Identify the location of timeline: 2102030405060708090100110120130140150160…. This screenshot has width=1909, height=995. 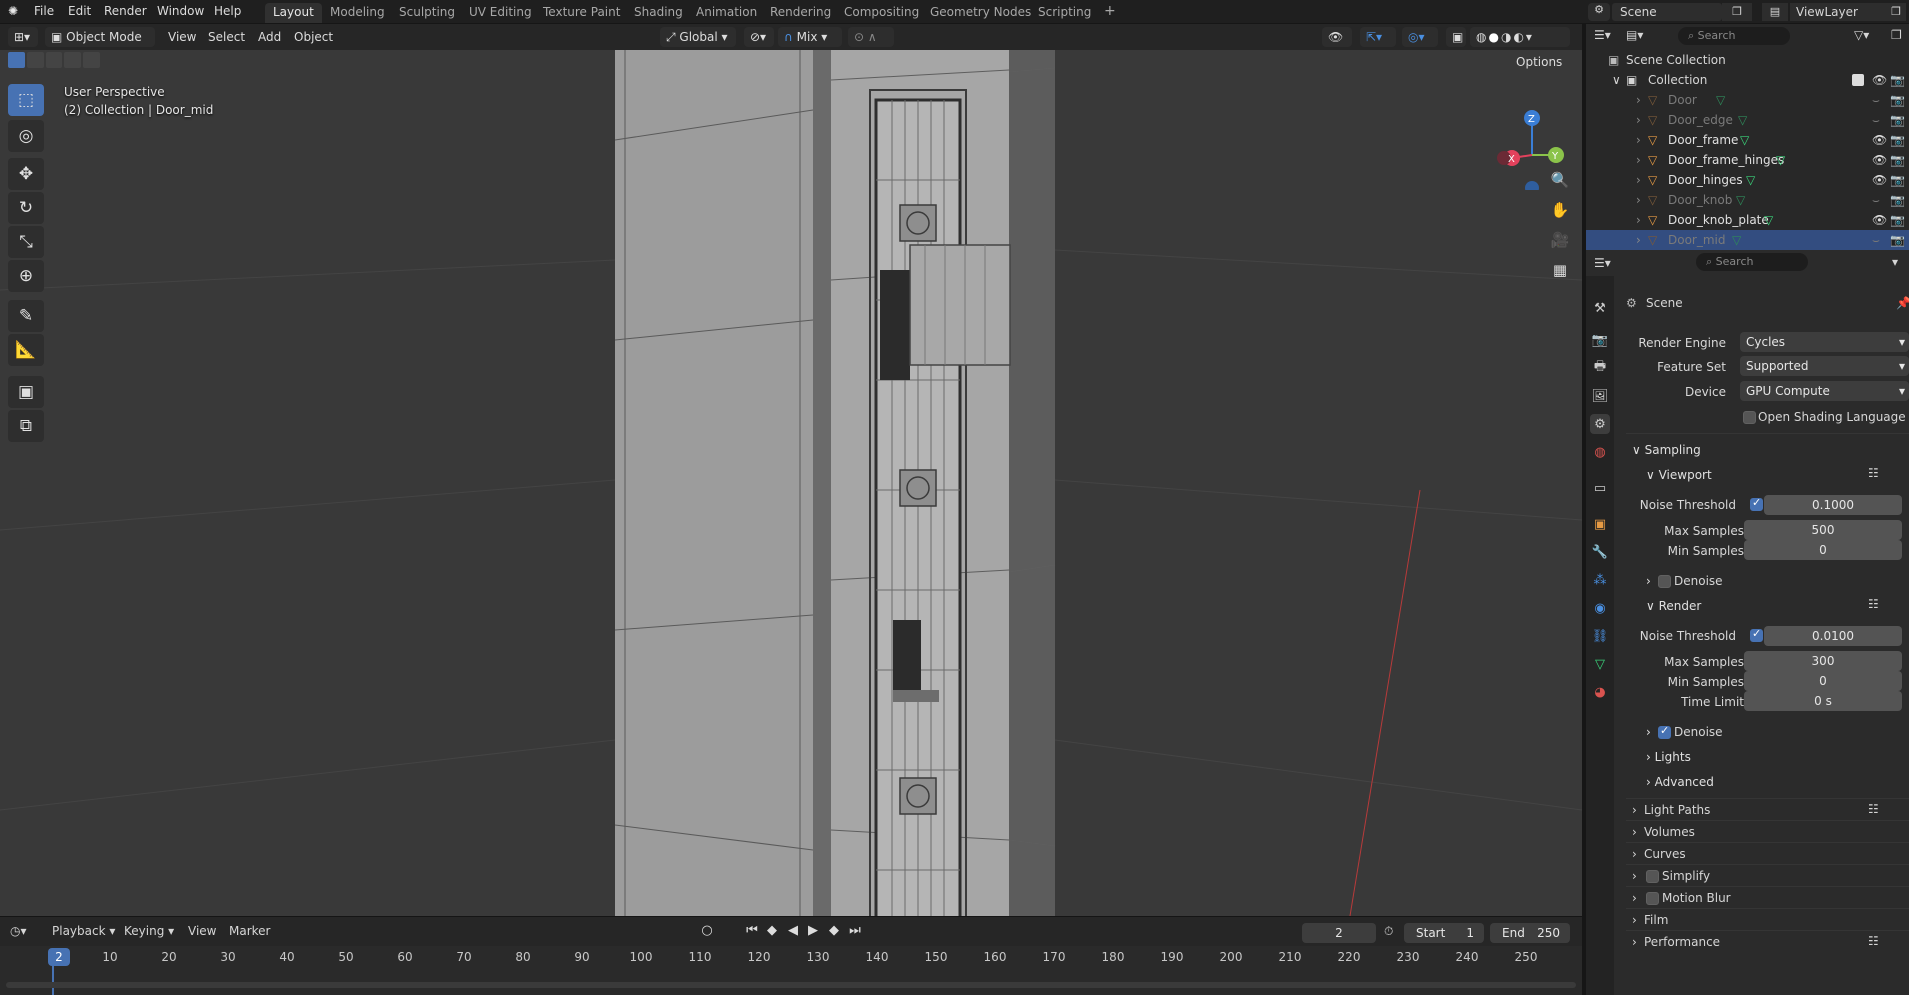
(791, 970).